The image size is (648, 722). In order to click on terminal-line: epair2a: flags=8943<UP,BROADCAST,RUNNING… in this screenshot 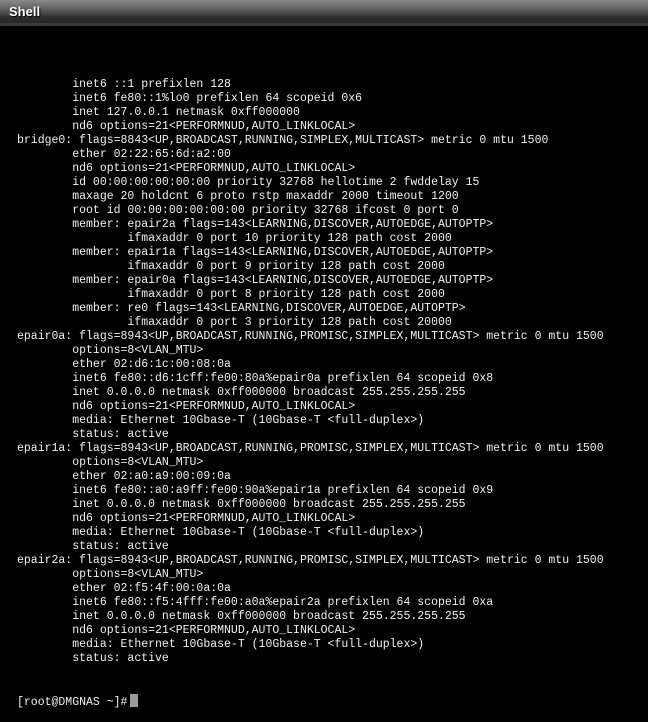, I will do `click(310, 560)`.